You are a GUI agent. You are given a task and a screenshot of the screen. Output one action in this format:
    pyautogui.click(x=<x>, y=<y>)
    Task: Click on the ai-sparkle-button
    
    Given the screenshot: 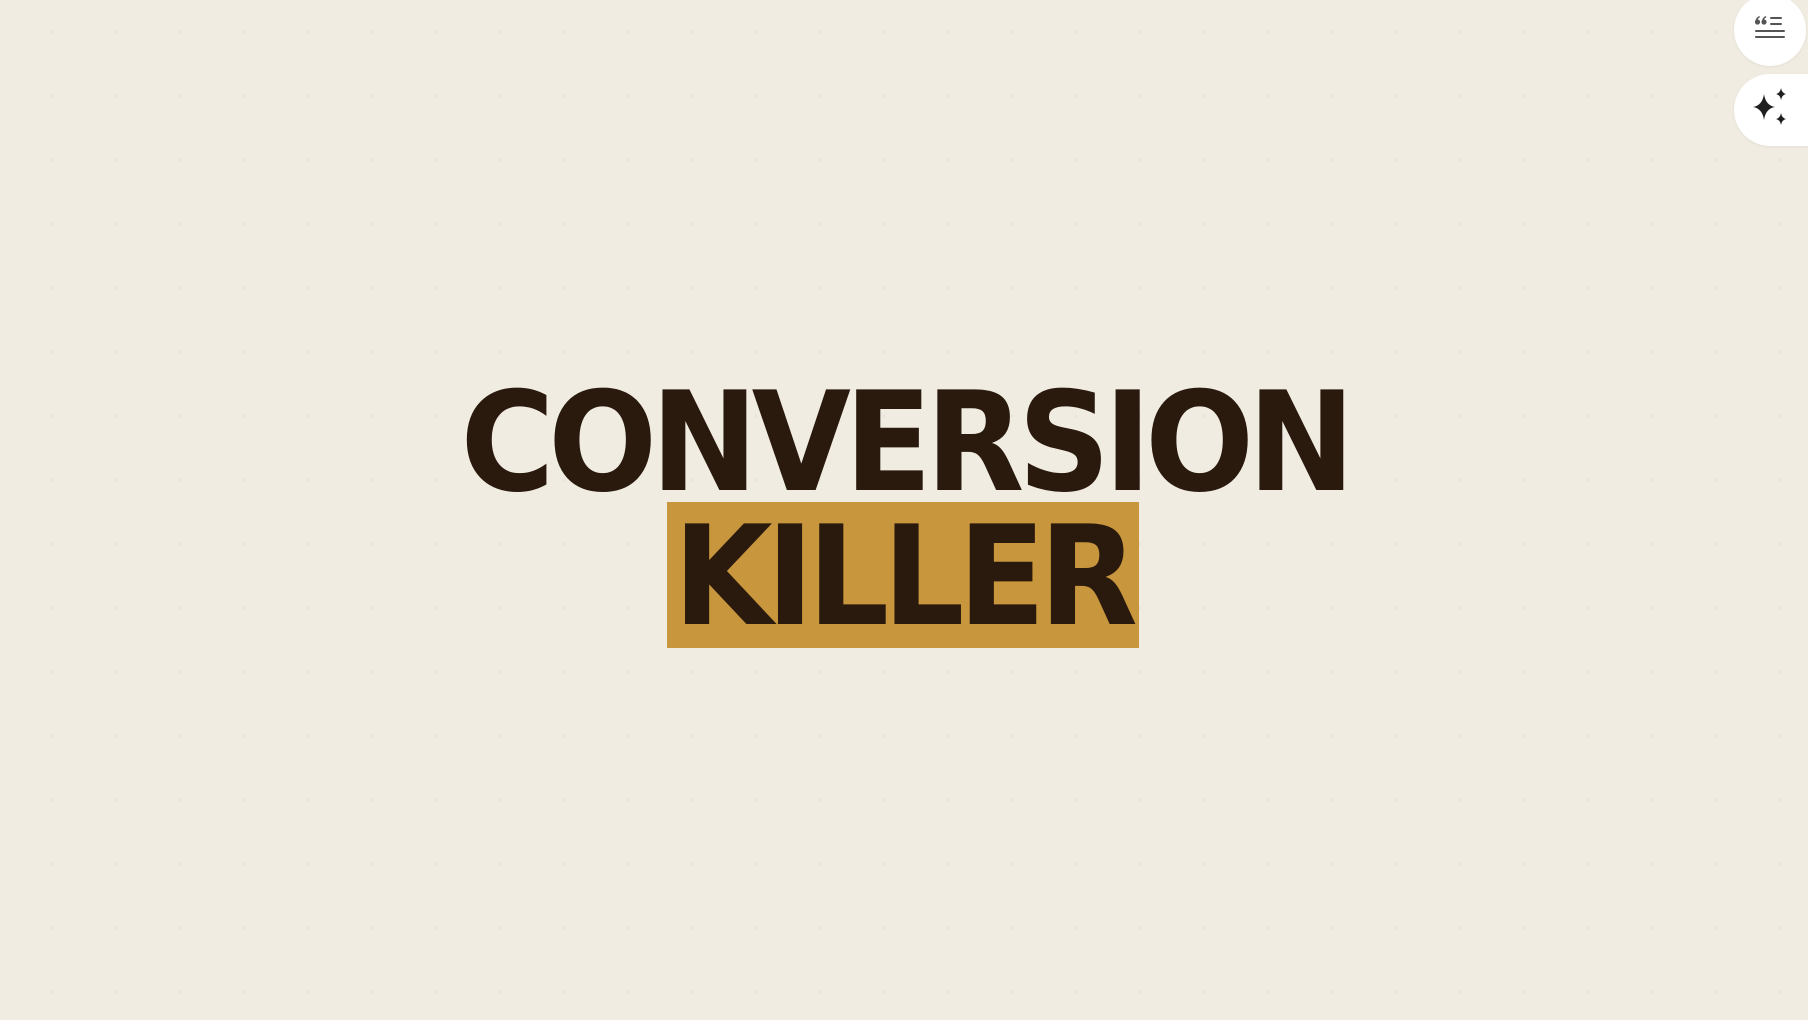 What is the action you would take?
    pyautogui.click(x=1771, y=110)
    